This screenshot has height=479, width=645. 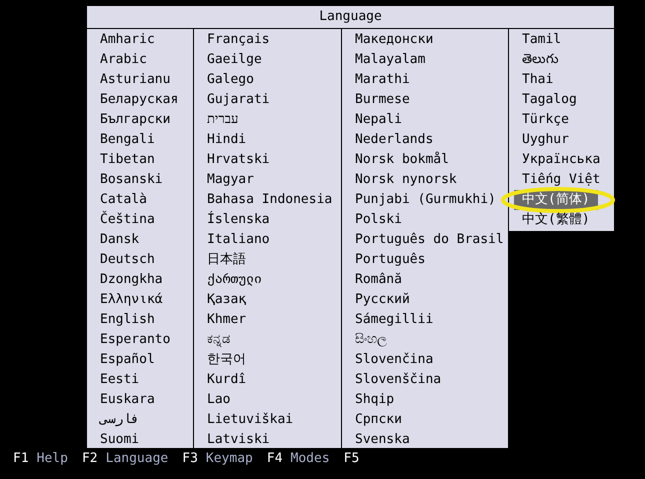 I want to click on language-item: Hrvatski, so click(x=238, y=160).